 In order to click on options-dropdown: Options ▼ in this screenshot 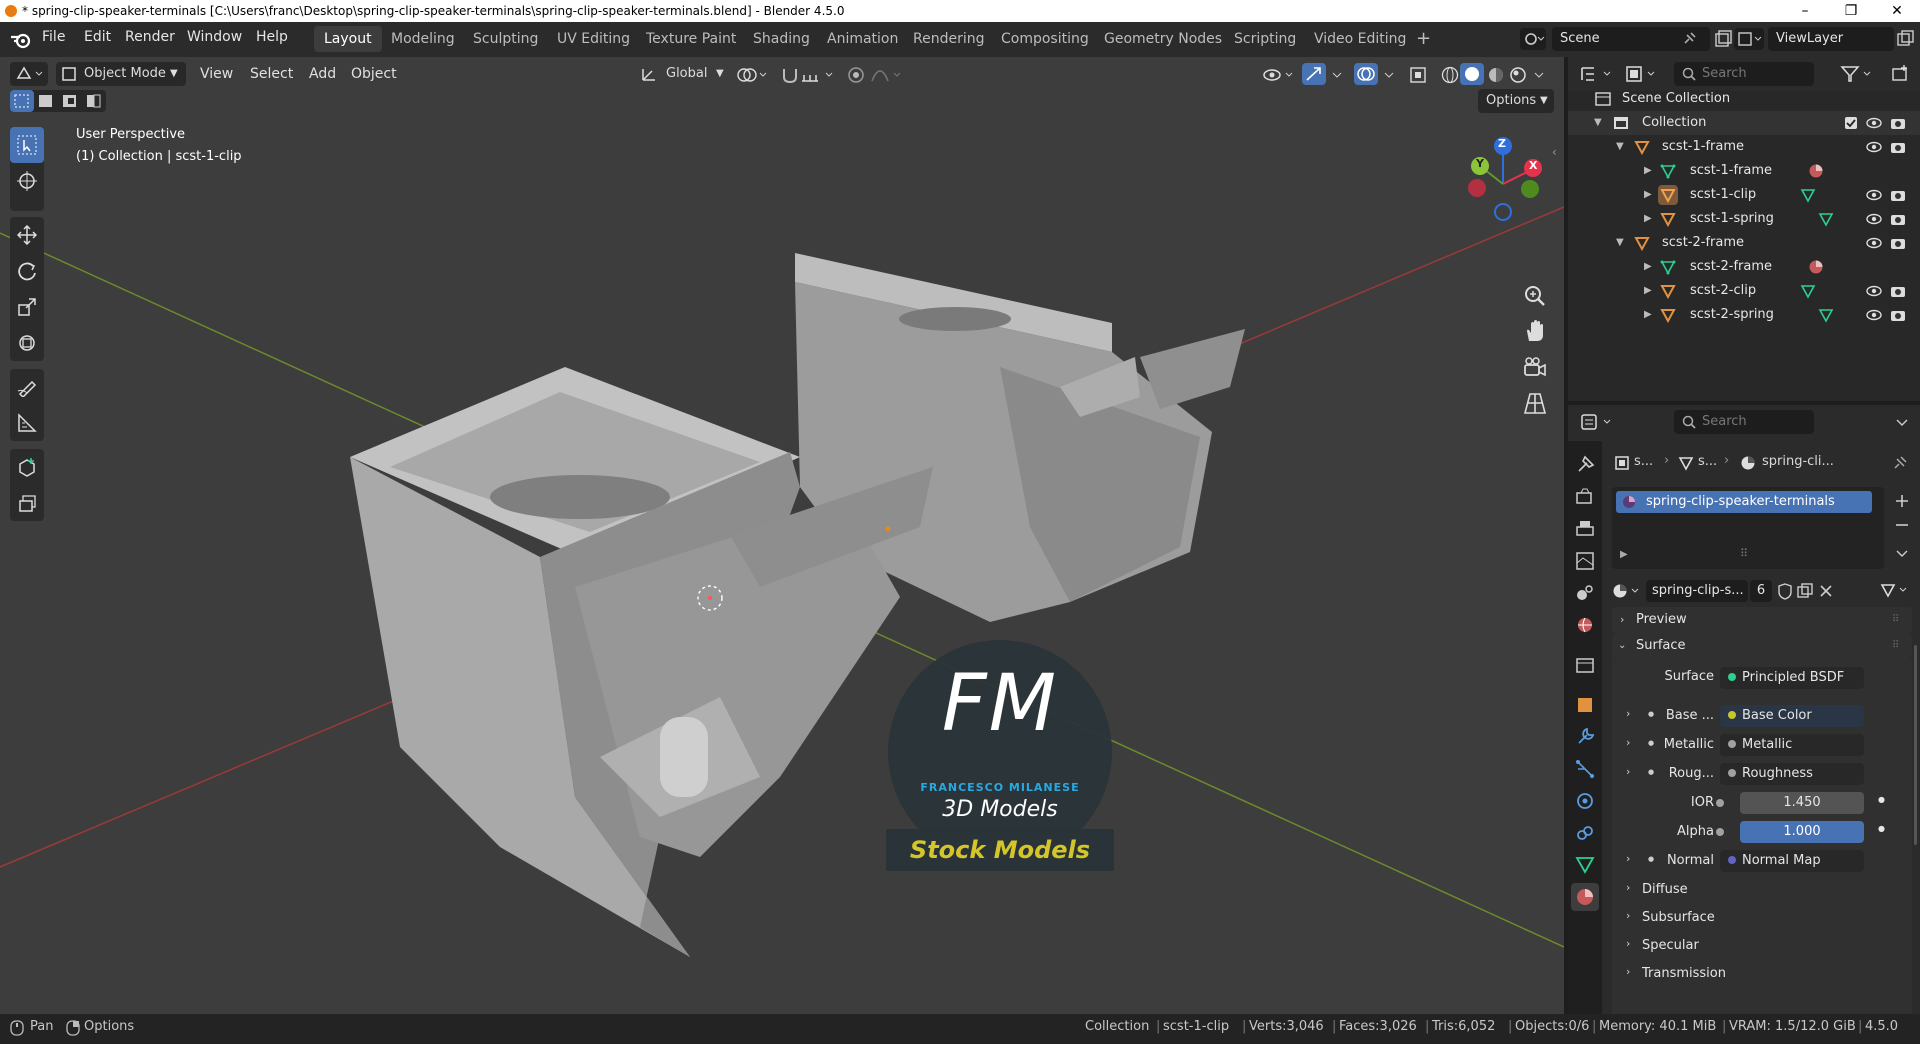, I will do `click(1516, 101)`.